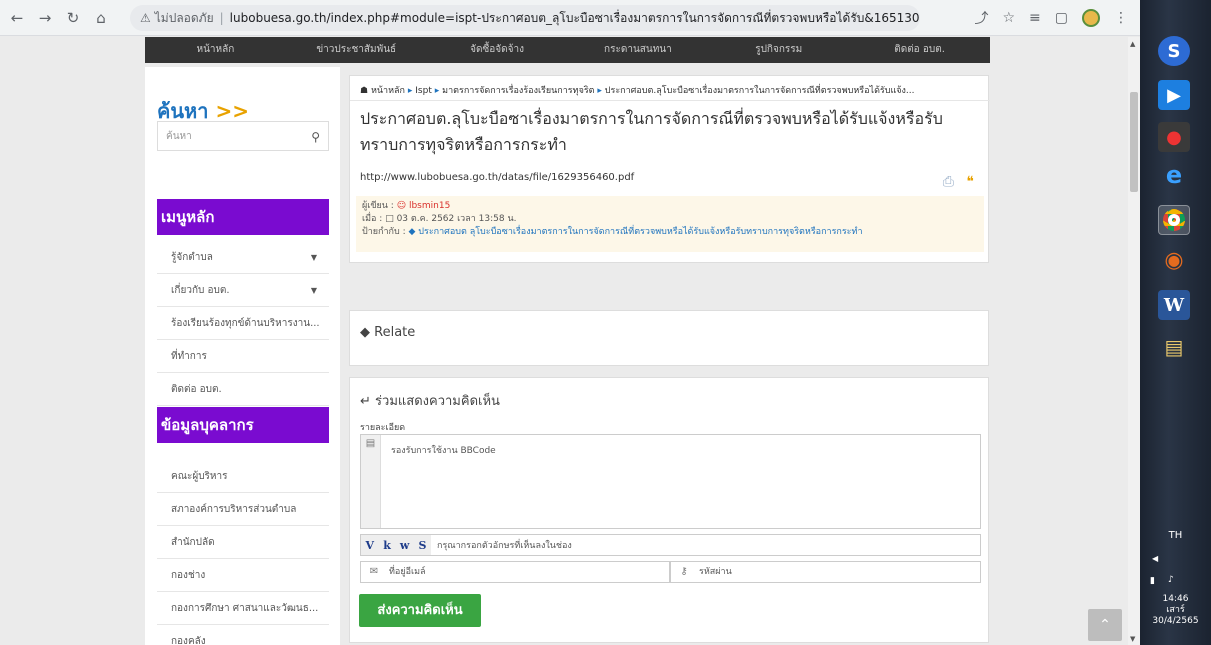 This screenshot has width=1211, height=645. What do you see at coordinates (356, 50) in the screenshot?
I see `nav-news: ข่าวประชาสัมพันธ์` at bounding box center [356, 50].